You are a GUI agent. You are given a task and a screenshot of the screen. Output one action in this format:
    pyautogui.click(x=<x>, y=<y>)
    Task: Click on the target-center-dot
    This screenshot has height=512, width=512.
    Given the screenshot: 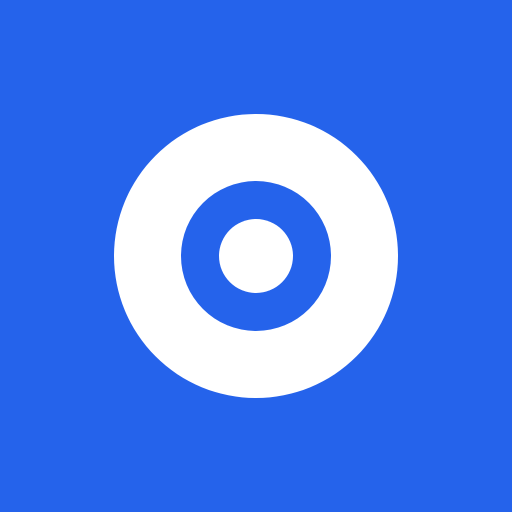 What is the action you would take?
    pyautogui.click(x=256, y=256)
    